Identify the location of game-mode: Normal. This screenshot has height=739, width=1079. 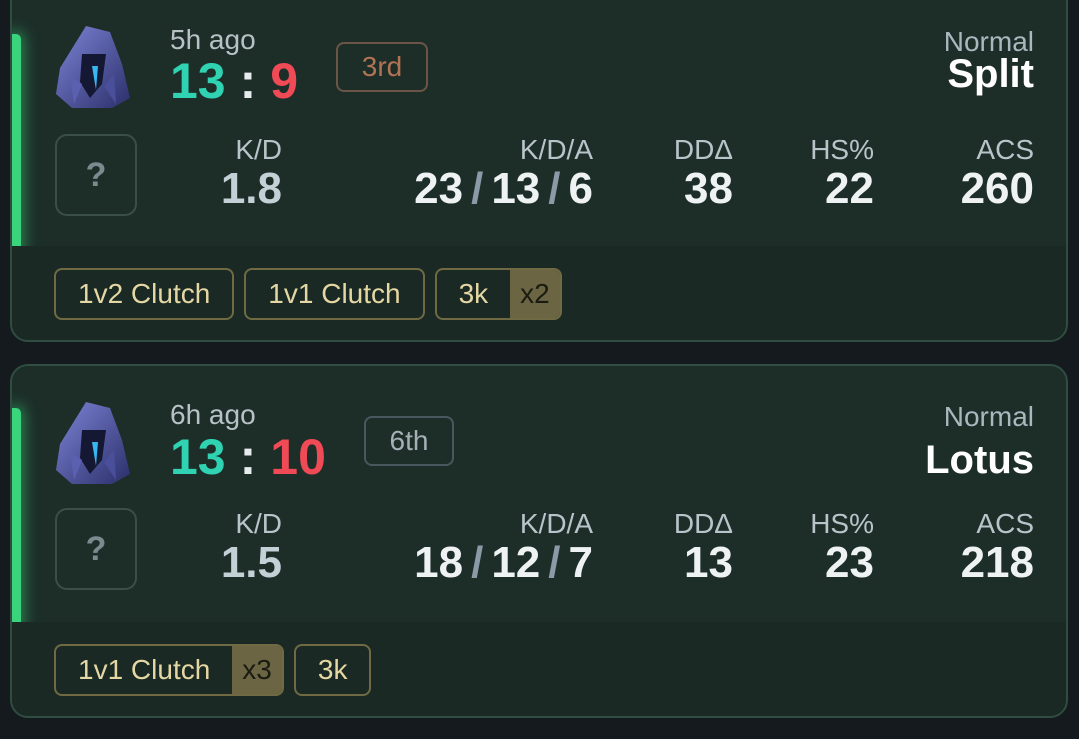
(988, 416).